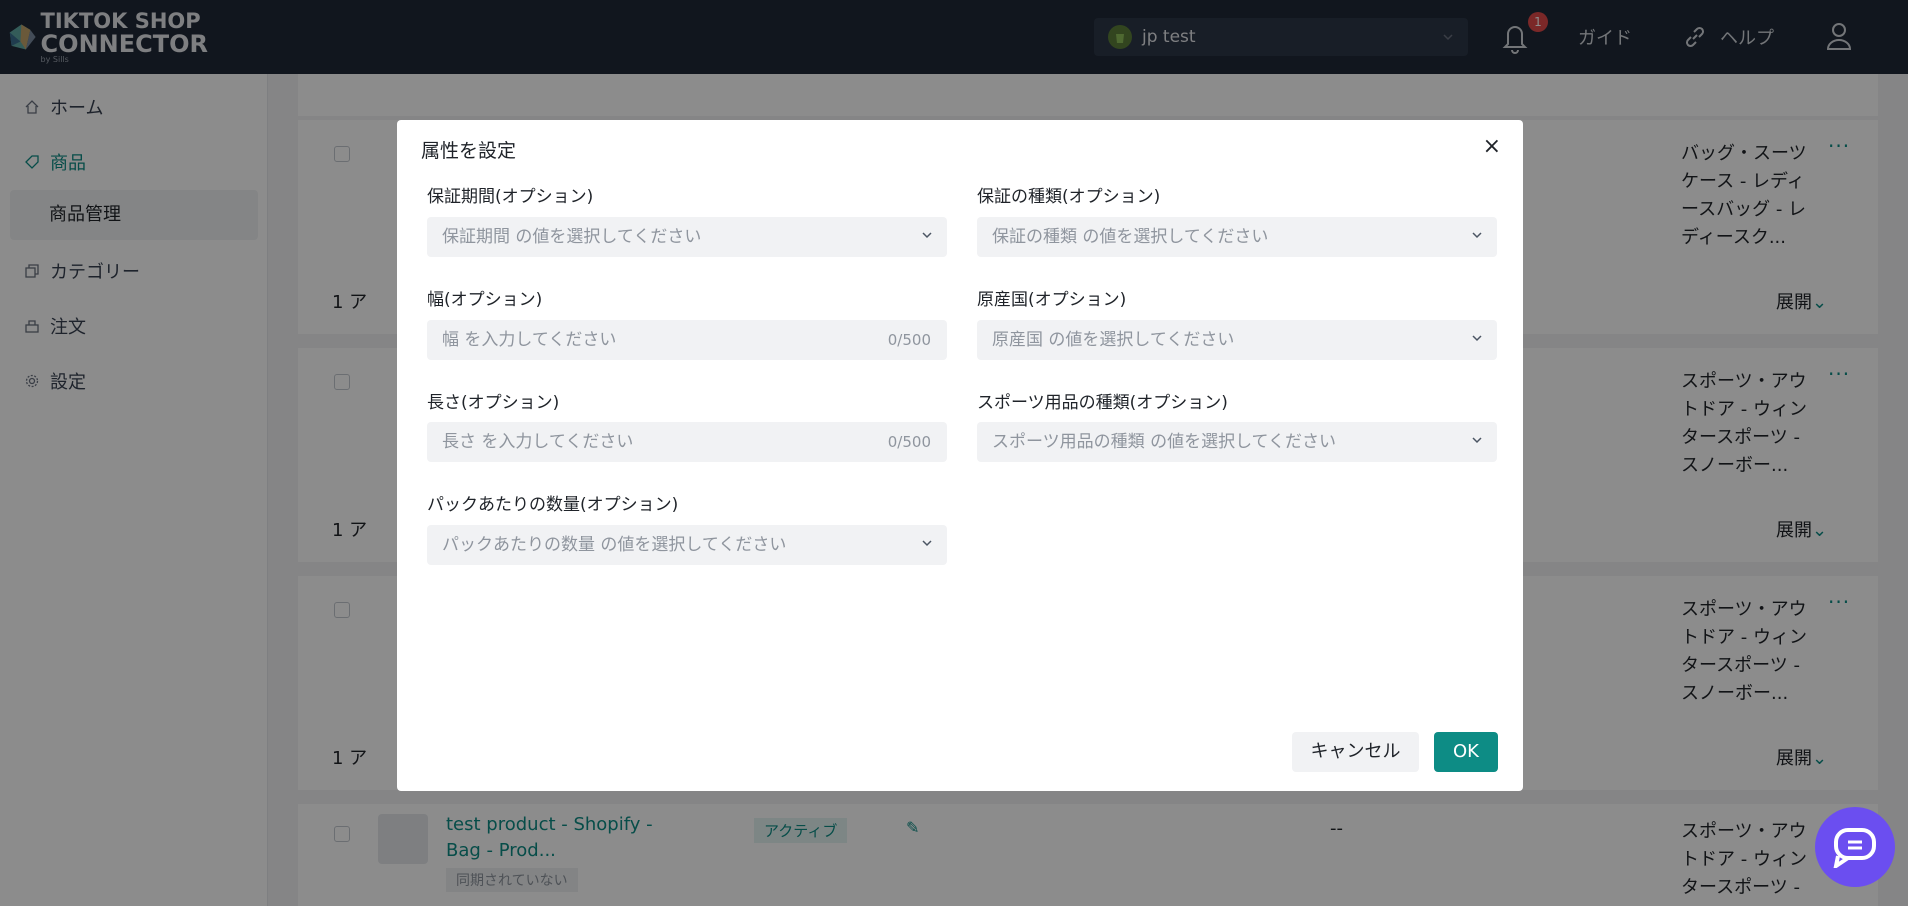 This screenshot has width=1908, height=906. I want to click on pack-quantity-select: パックあたりの数量 の値を選択してください, so click(687, 545).